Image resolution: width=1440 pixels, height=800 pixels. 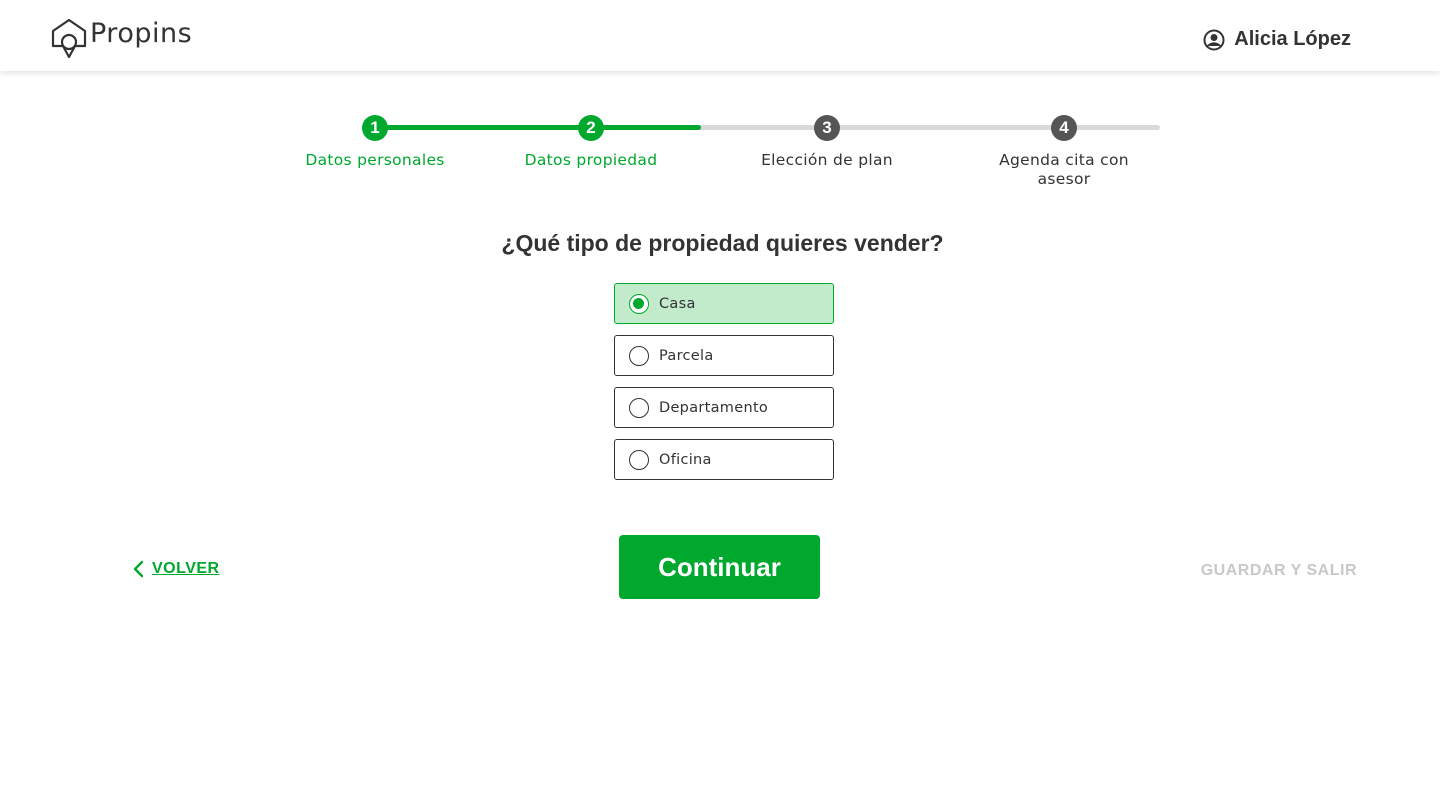 What do you see at coordinates (1292, 39) in the screenshot?
I see `user-name: Alicia López` at bounding box center [1292, 39].